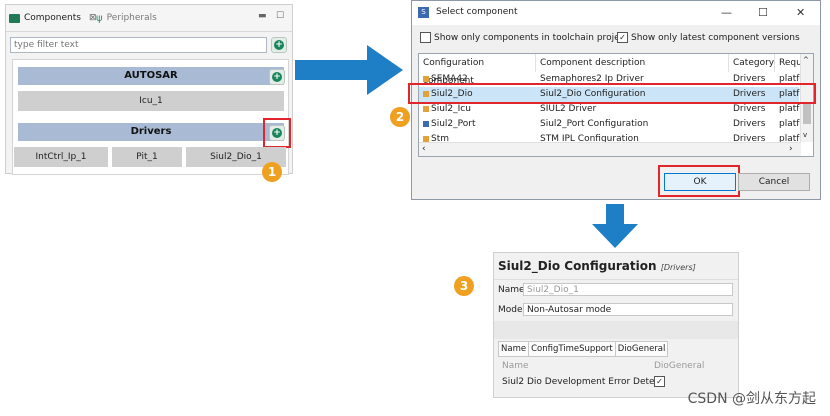  What do you see at coordinates (610, 109) in the screenshot?
I see `table-row: Siul2_Icu SIUL2 Driver Drivers platfo` at bounding box center [610, 109].